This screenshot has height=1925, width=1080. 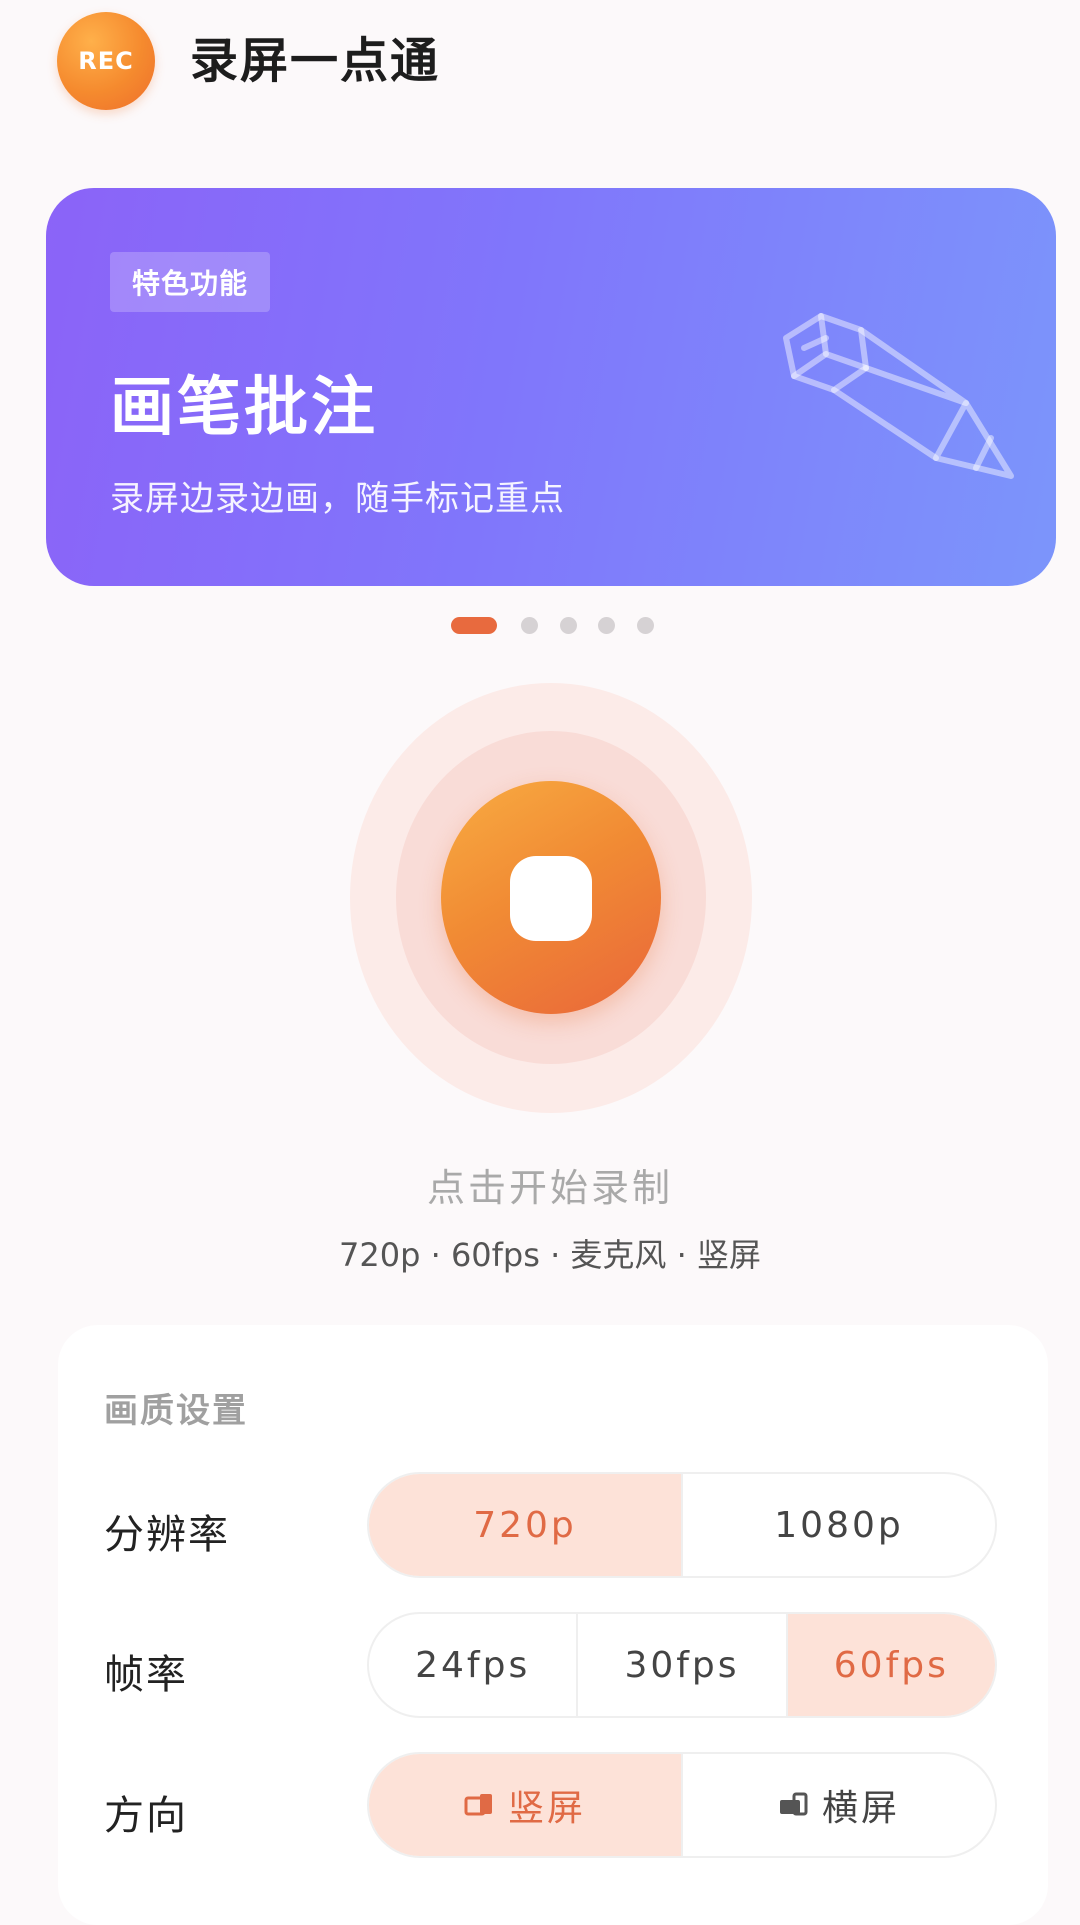 I want to click on framerate-option-30fps: 30fps, so click(x=683, y=1665).